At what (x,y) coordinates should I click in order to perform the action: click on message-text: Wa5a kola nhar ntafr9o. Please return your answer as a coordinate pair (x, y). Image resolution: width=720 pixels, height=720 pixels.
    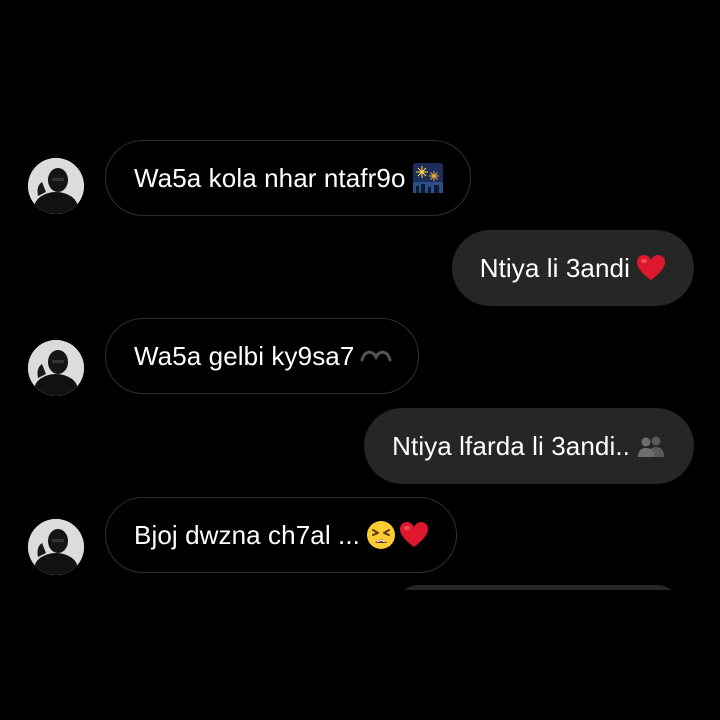
    Looking at the image, I should click on (270, 177).